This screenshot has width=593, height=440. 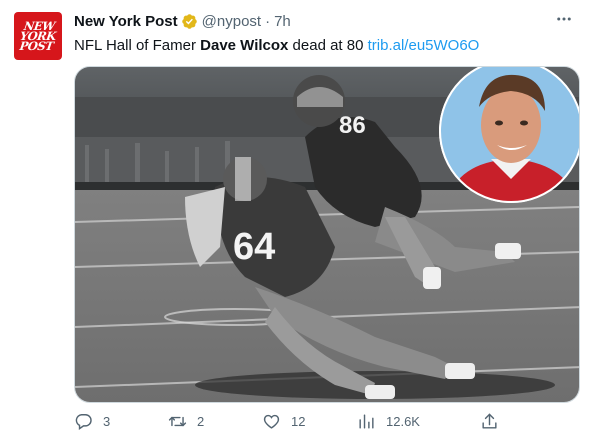 I want to click on tweet-text-part: NFL Hall of Famer, so click(x=137, y=45).